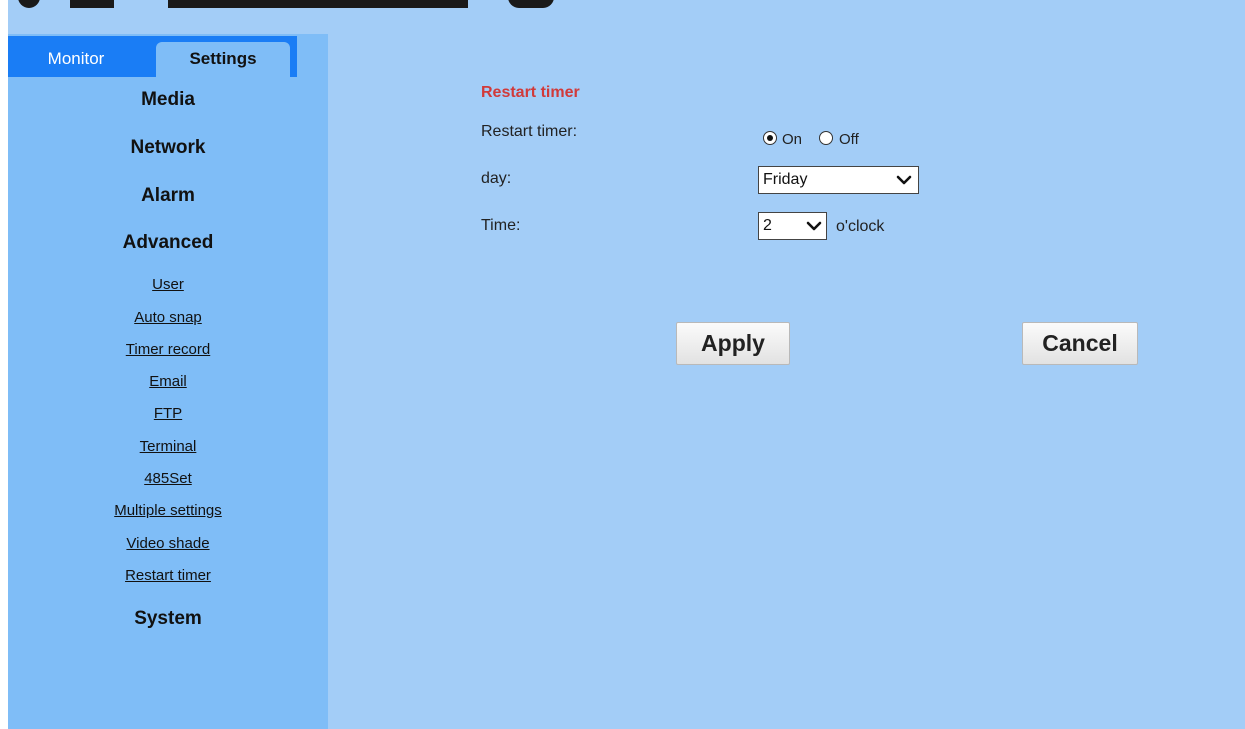 This screenshot has width=1245, height=729. What do you see at coordinates (792, 226) in the screenshot?
I see `time-select: 2` at bounding box center [792, 226].